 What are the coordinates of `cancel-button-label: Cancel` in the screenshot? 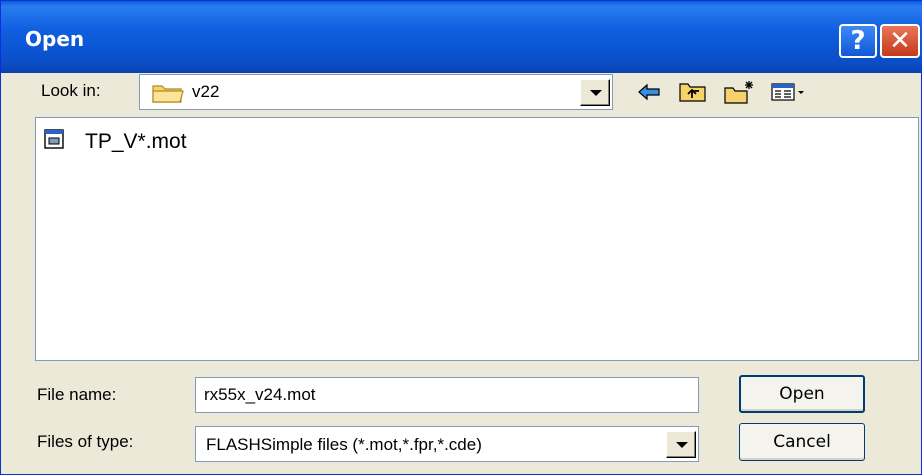 It's located at (802, 442).